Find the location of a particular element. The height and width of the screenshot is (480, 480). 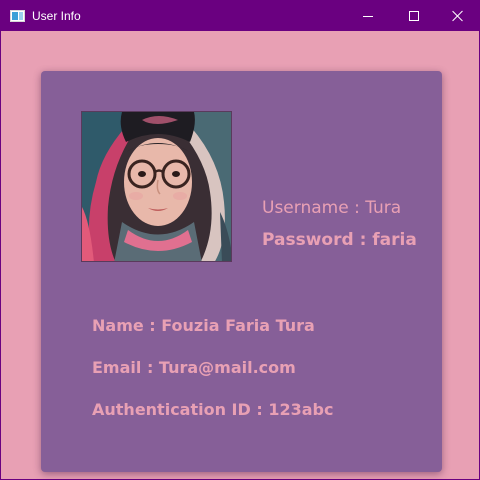

minimize-button is located at coordinates (368, 16).